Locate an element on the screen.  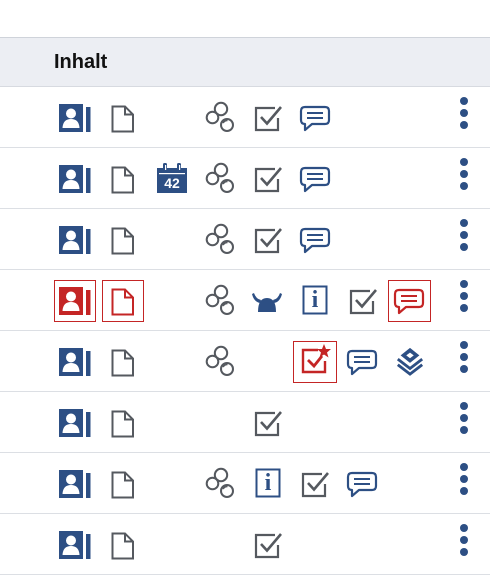
calendar-icon: 42 is located at coordinates (172, 178).